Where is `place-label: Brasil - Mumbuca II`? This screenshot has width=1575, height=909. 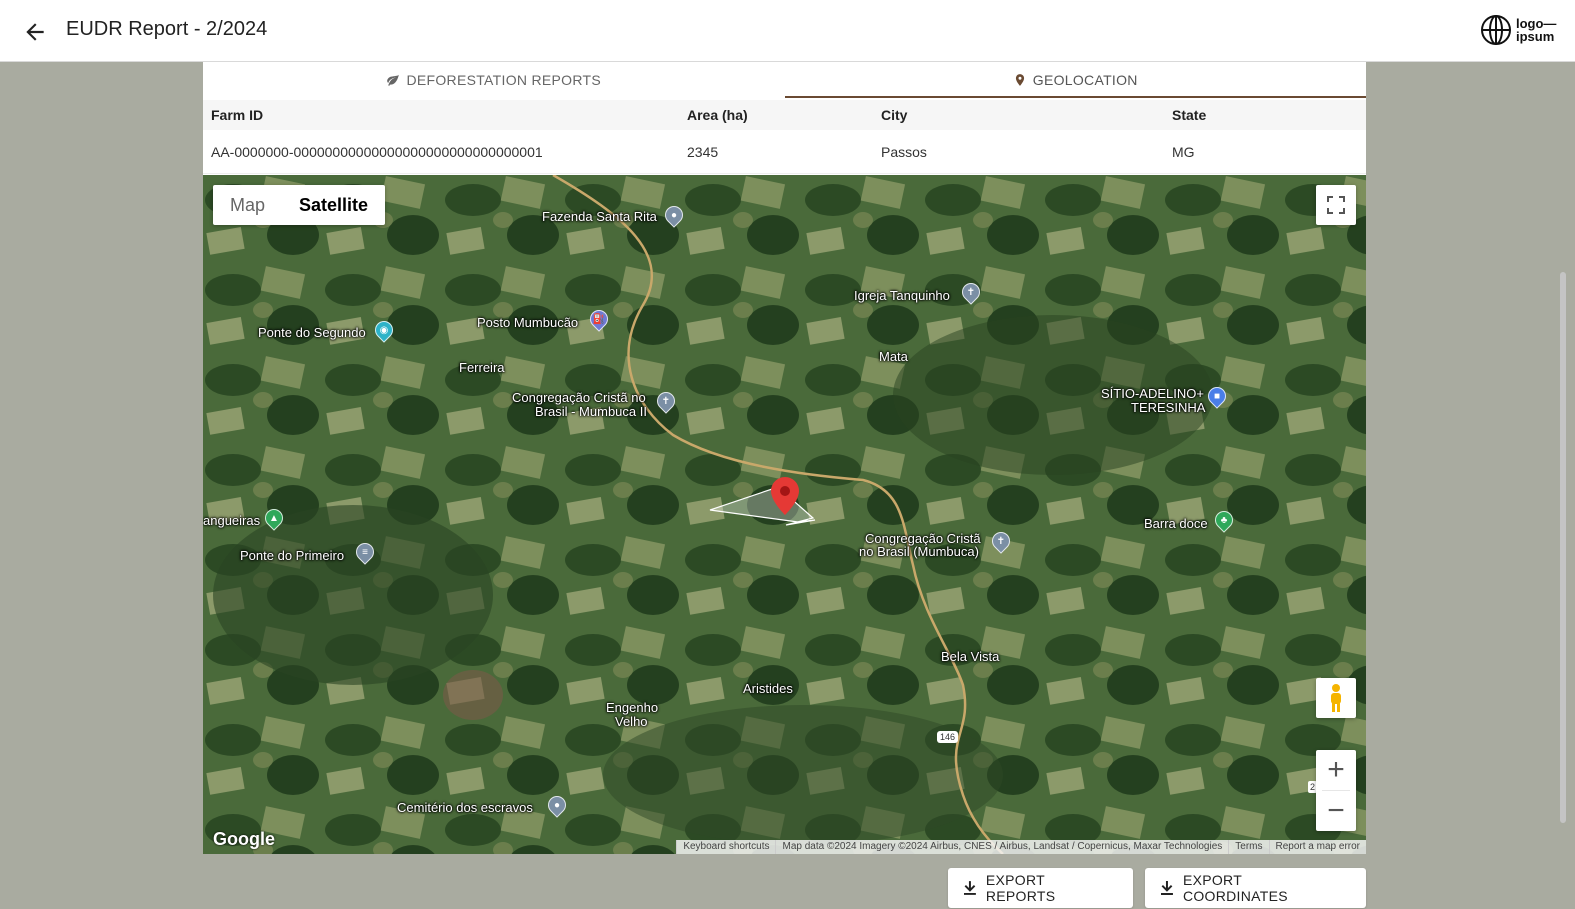
place-label: Brasil - Mumbuca II is located at coordinates (591, 411).